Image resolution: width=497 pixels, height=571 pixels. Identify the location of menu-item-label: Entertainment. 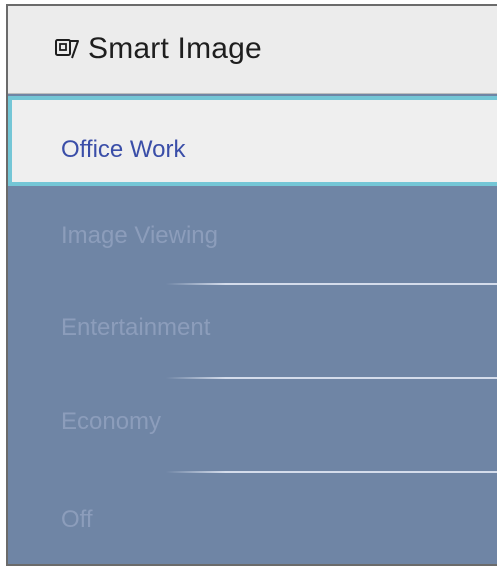
(136, 327).